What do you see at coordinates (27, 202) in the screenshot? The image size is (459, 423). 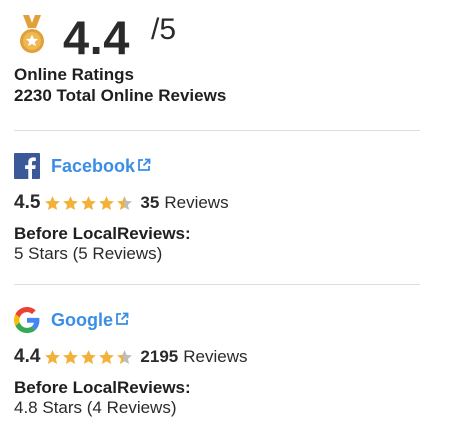 I see `facebook-rating-value: 4.5` at bounding box center [27, 202].